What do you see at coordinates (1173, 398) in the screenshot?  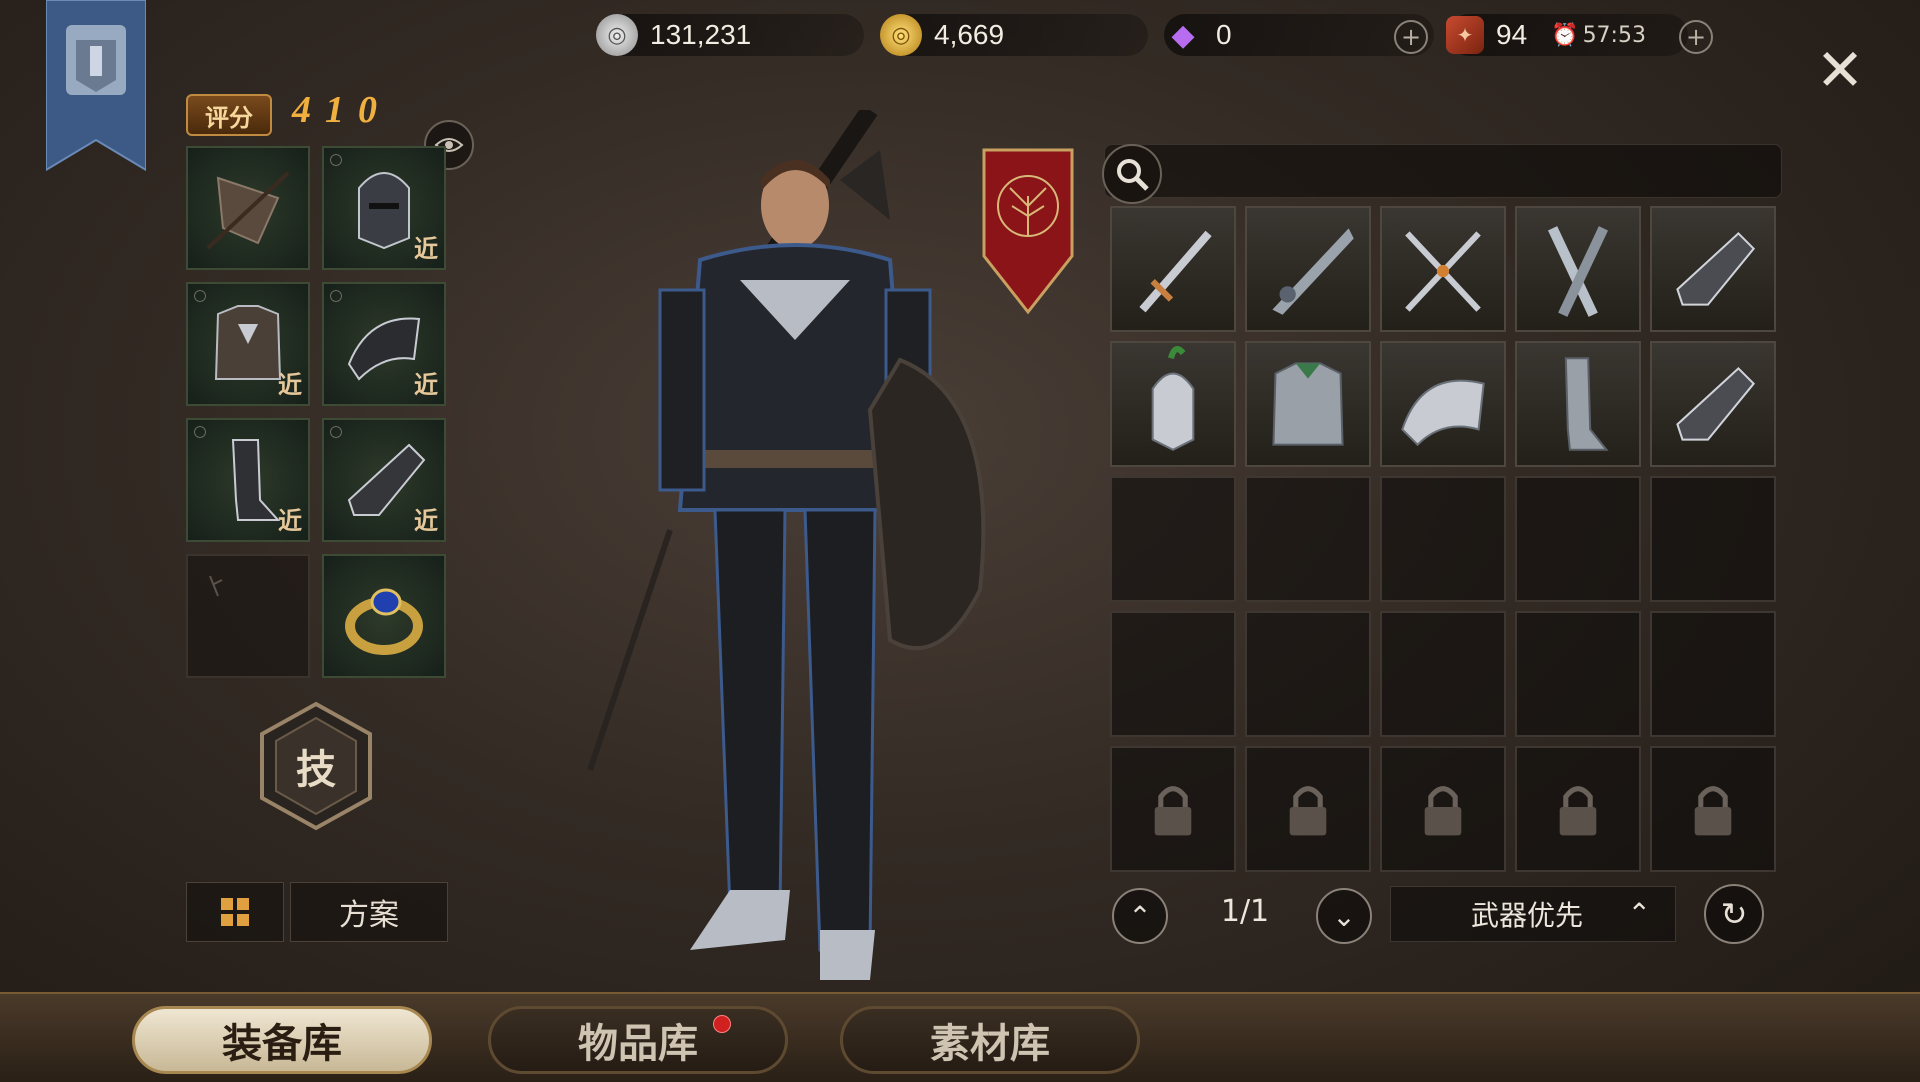 I see `helmet-icon` at bounding box center [1173, 398].